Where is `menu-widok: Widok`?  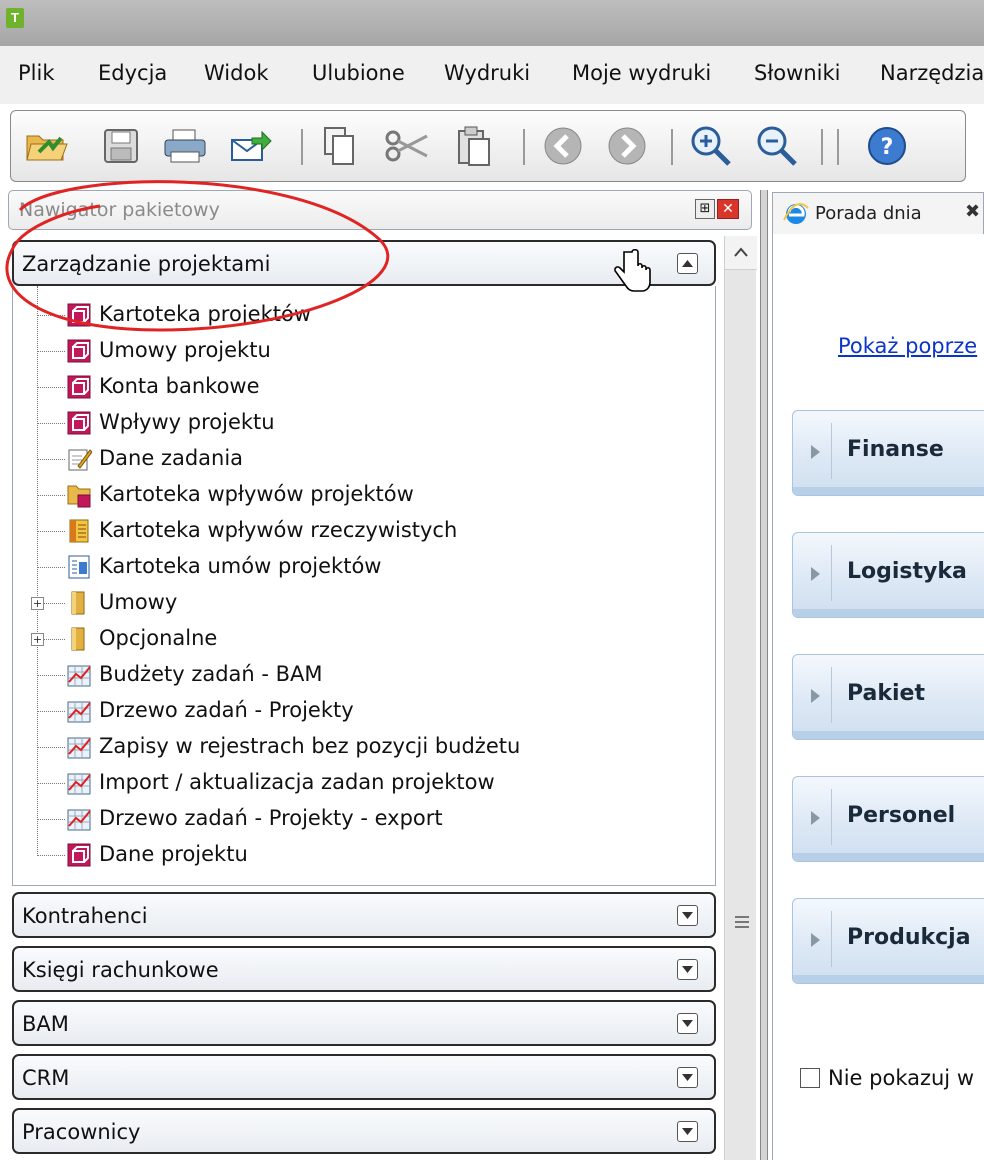 menu-widok: Widok is located at coordinates (236, 73).